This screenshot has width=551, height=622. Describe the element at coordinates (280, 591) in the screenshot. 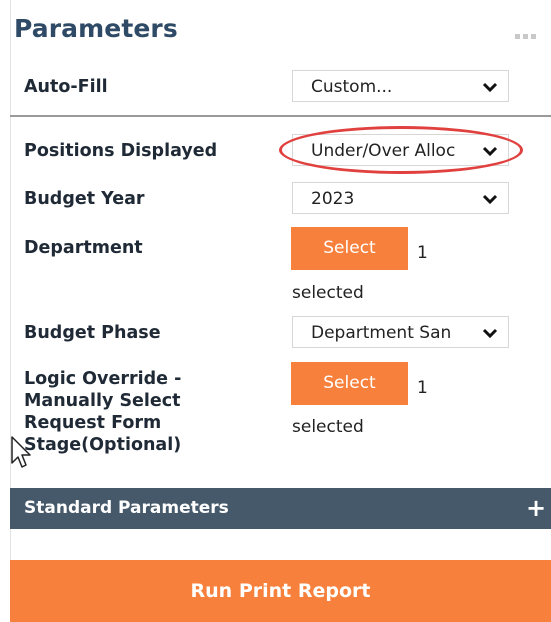

I see `run-print-report-button: Run Print Report` at that location.